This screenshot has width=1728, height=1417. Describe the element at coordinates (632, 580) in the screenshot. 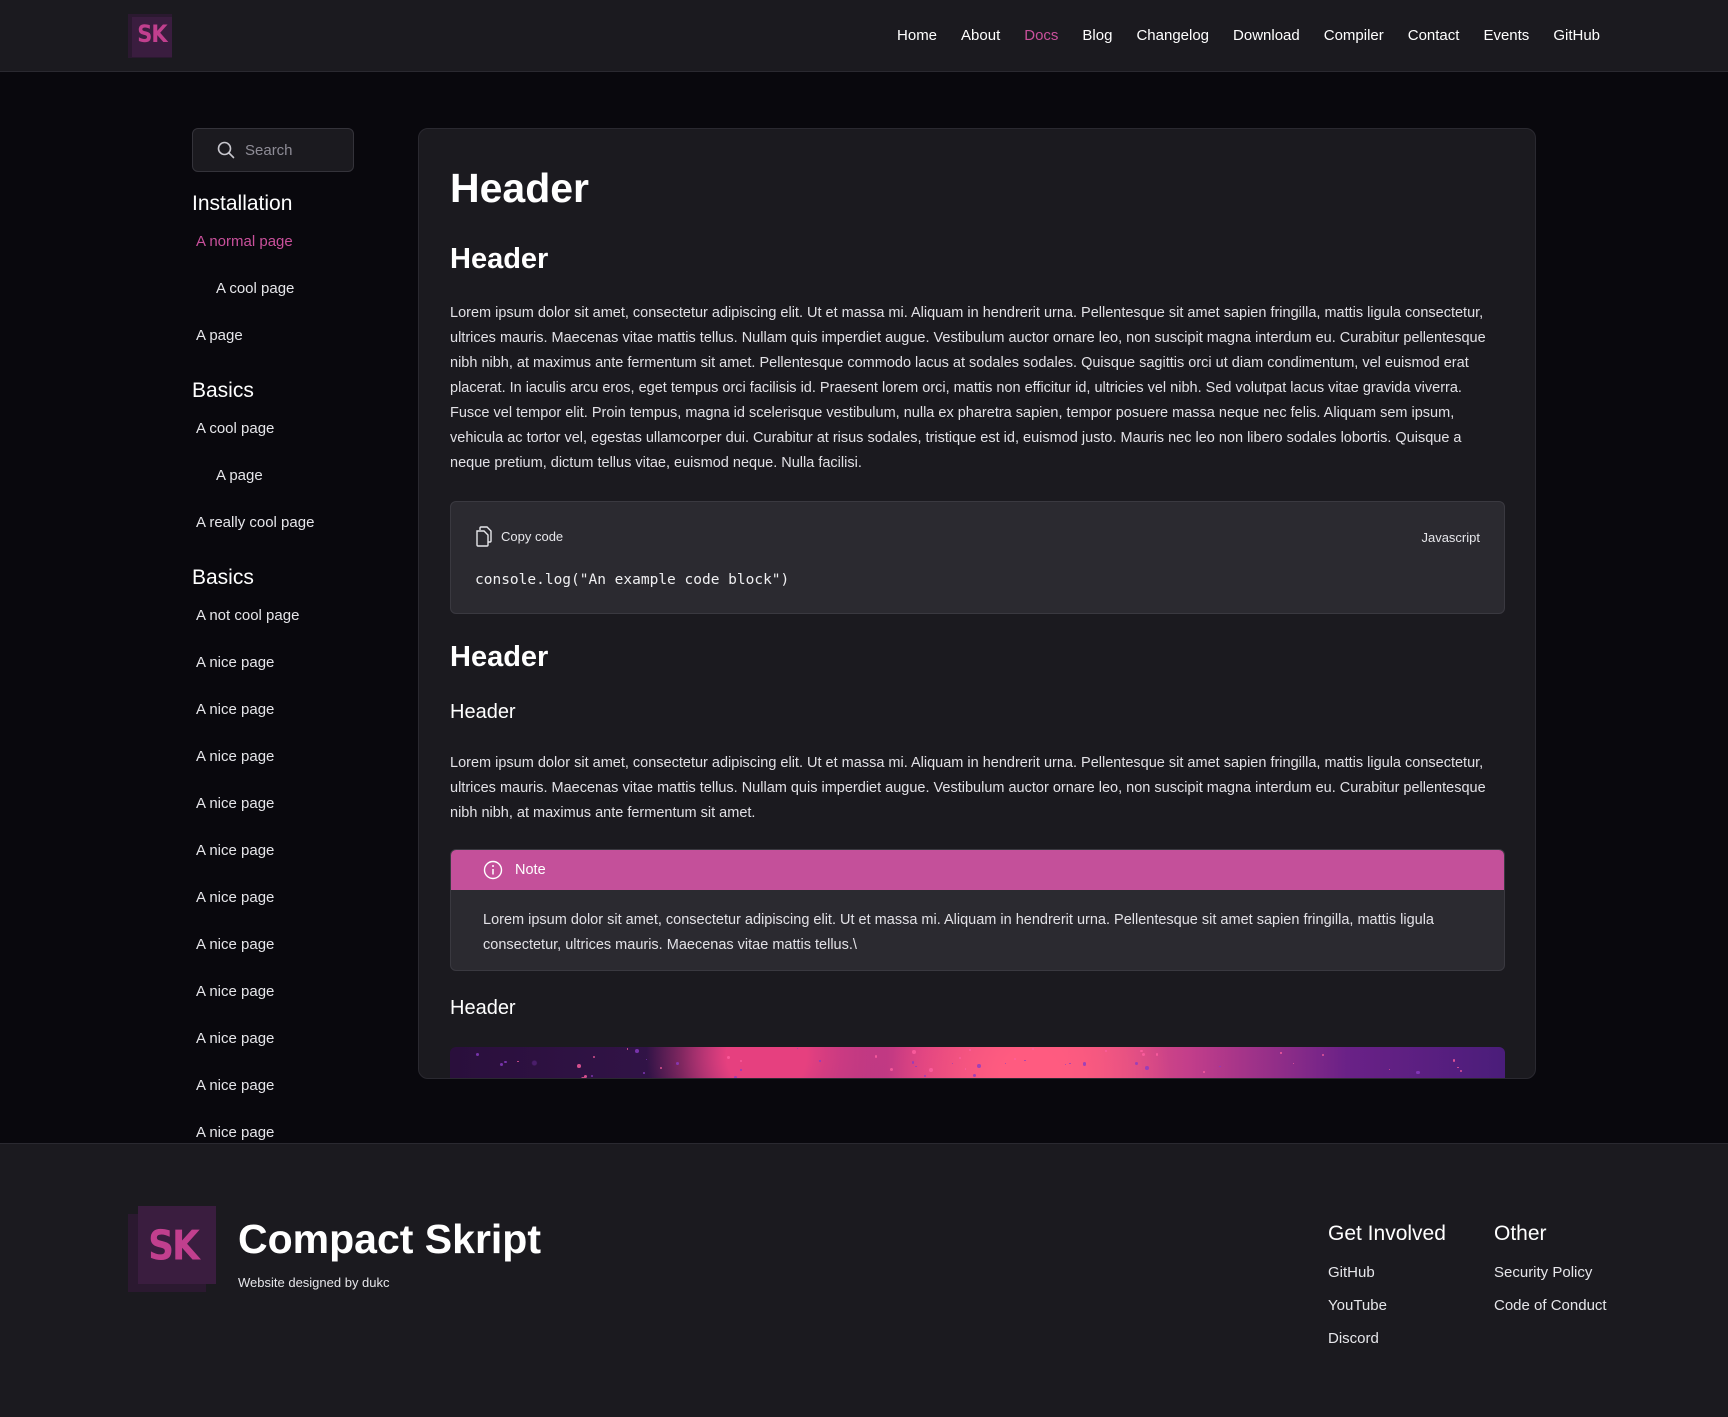

I see `code-line: console.log("An example code block")` at that location.